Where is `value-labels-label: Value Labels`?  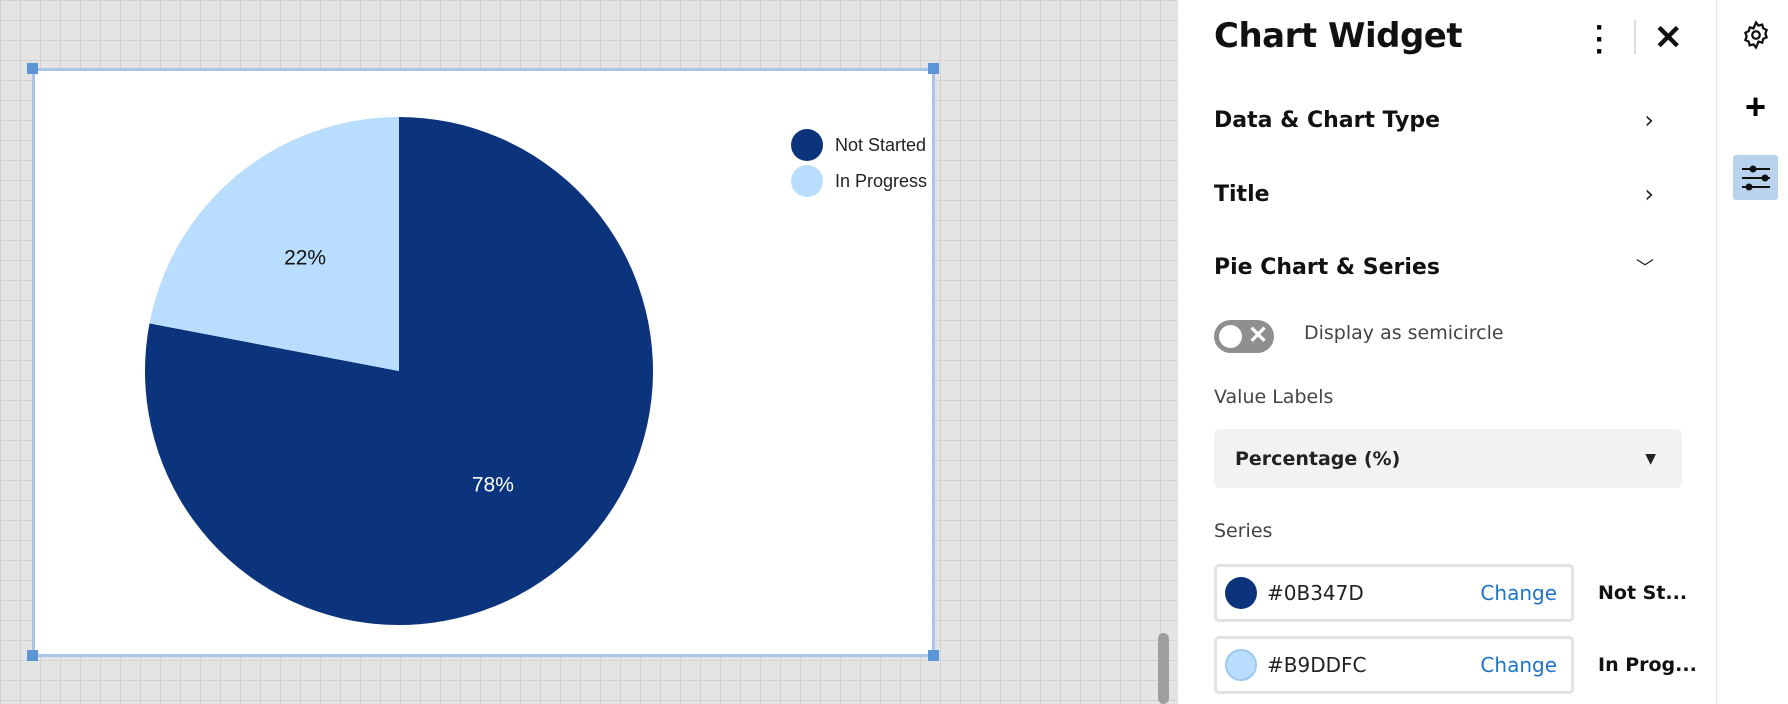
value-labels-label: Value Labels is located at coordinates (1274, 397).